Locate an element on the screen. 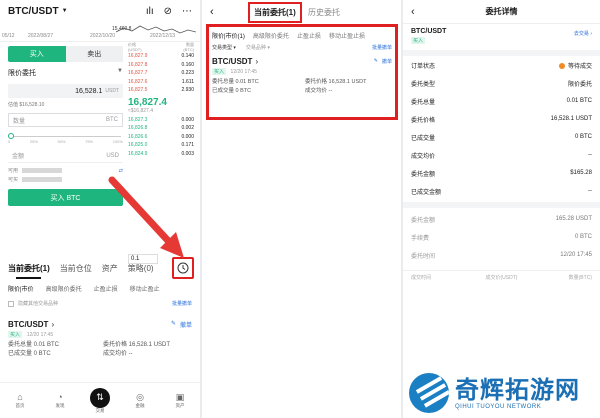 The height and width of the screenshot is (418, 600). nav-assets: ▣ 资产 is located at coordinates (180, 400).